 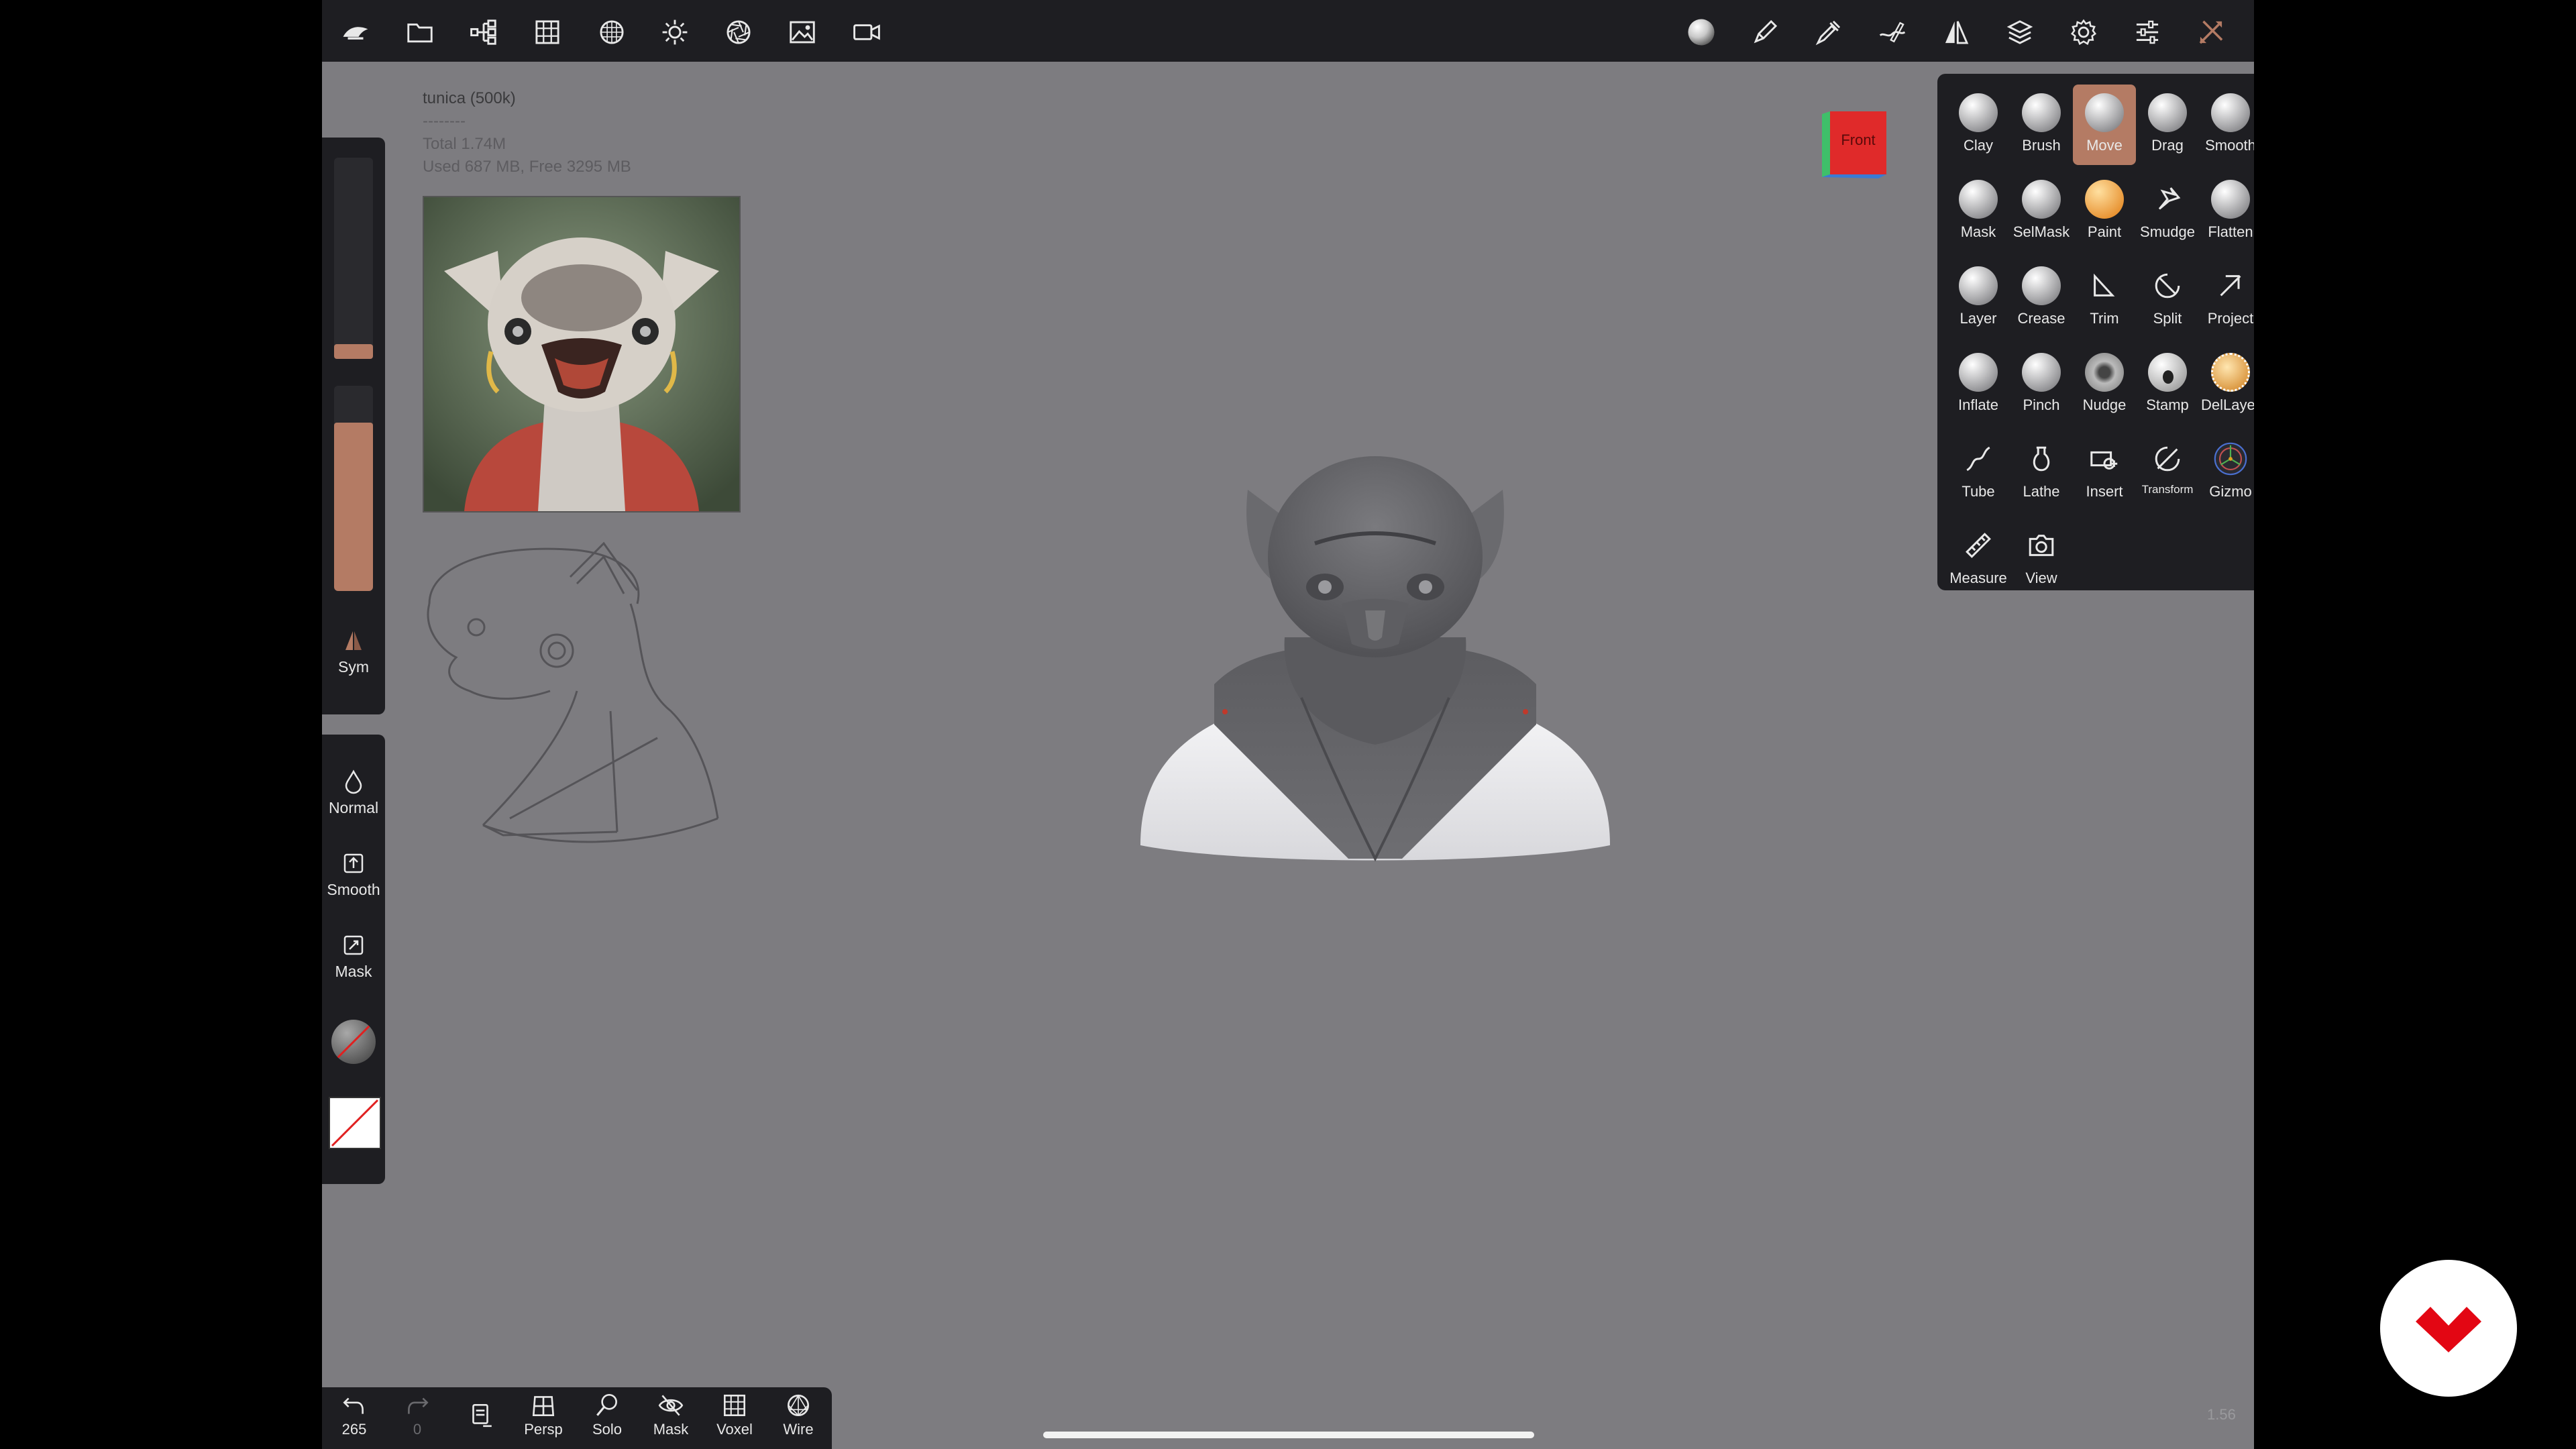 I want to click on menu-button, so click(x=480, y=1415).